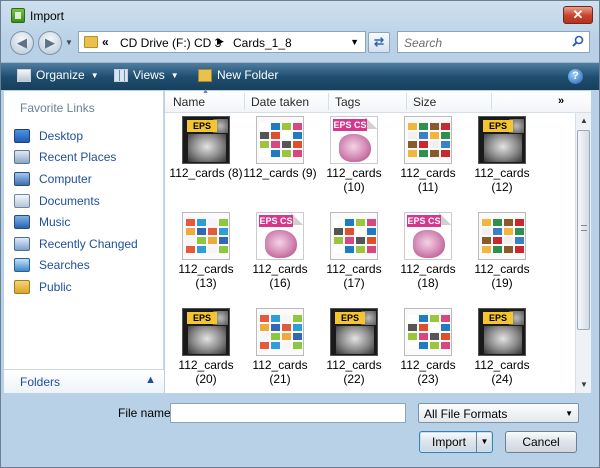 The image size is (600, 468). I want to click on folders-label: Folders, so click(40, 382).